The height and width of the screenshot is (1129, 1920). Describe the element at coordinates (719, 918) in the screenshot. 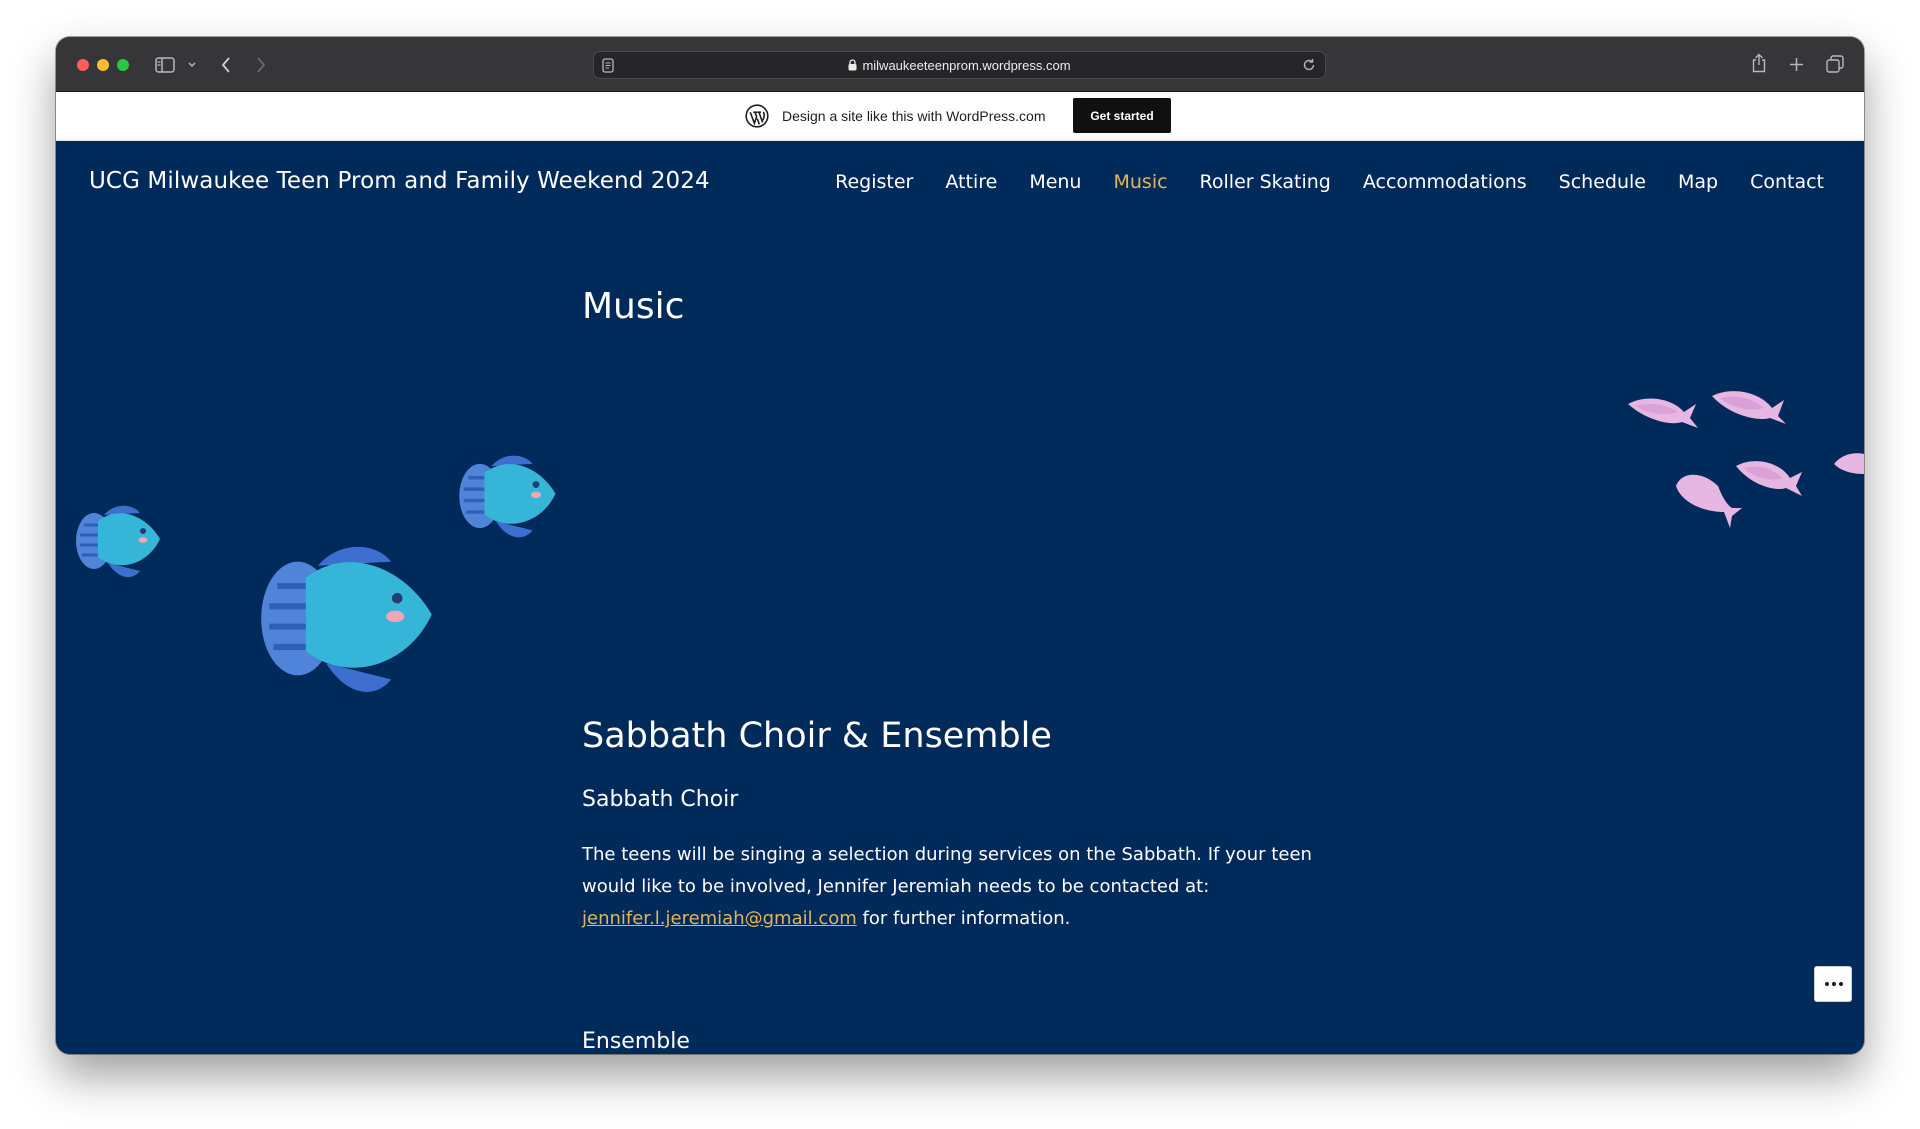

I see `choir-email-link: jennifer.l.jeremiah@gmail.com` at that location.